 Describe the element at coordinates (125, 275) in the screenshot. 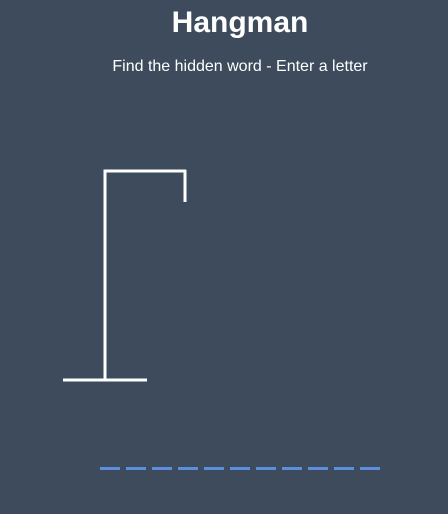

I see `gallows-drawing` at that location.